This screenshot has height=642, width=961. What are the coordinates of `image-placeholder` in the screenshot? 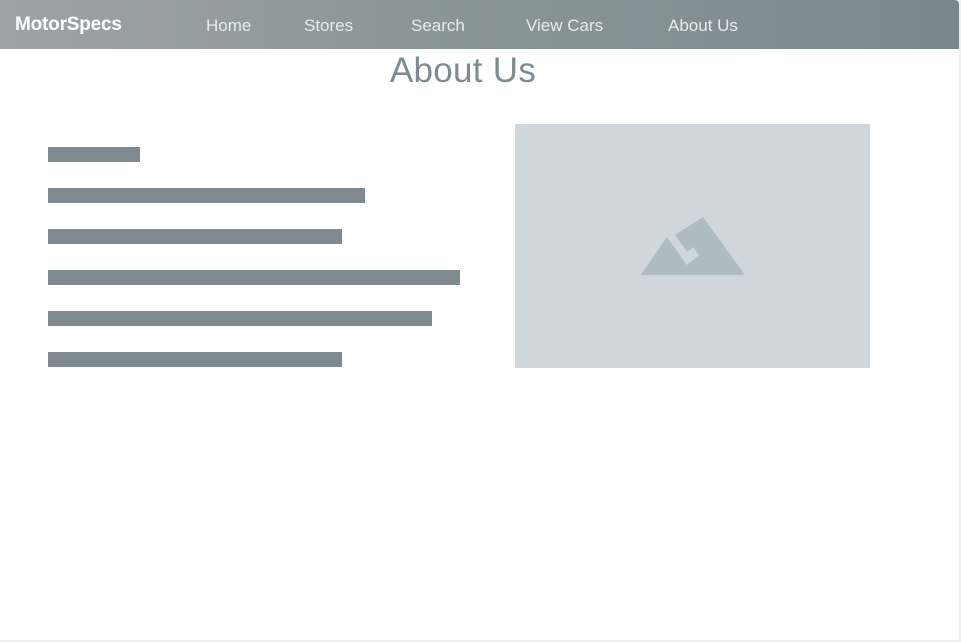 It's located at (692, 246).